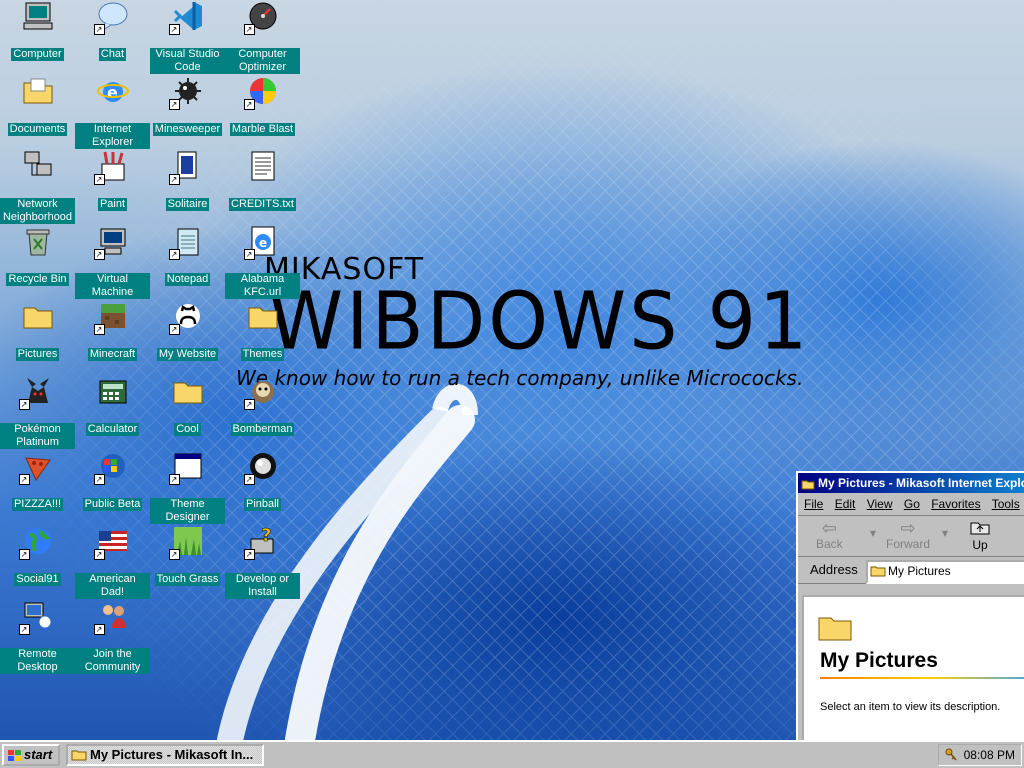 This screenshot has height=768, width=1024. I want to click on desktop-icon: Recycle Bin, so click(37, 260).